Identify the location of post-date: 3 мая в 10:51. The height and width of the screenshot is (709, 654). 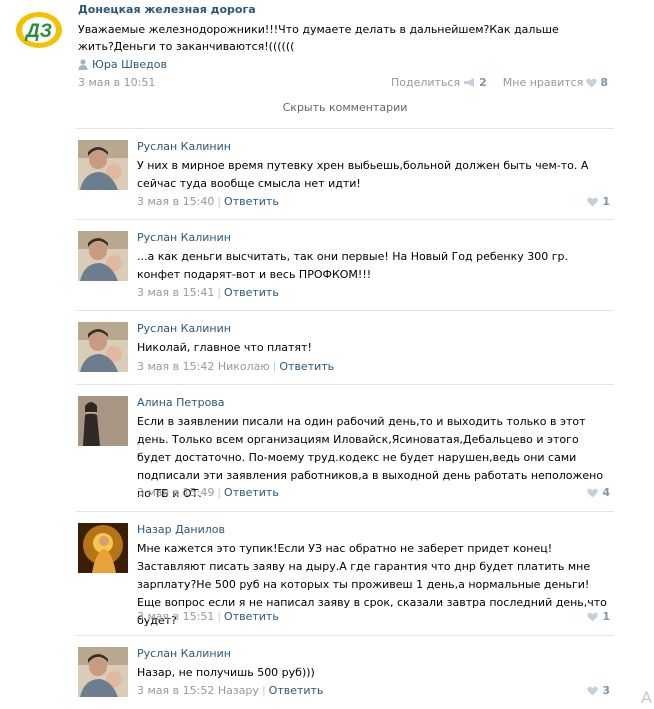
(116, 82).